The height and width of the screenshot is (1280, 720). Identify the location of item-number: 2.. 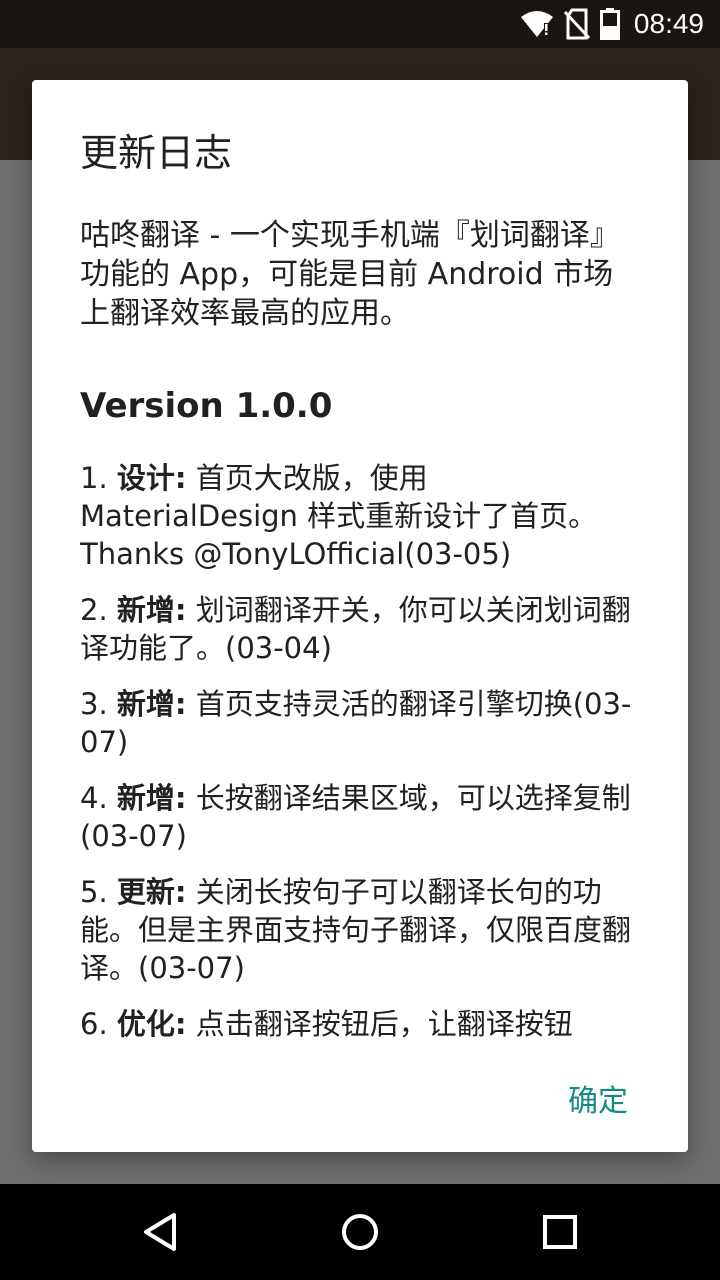
(94, 610).